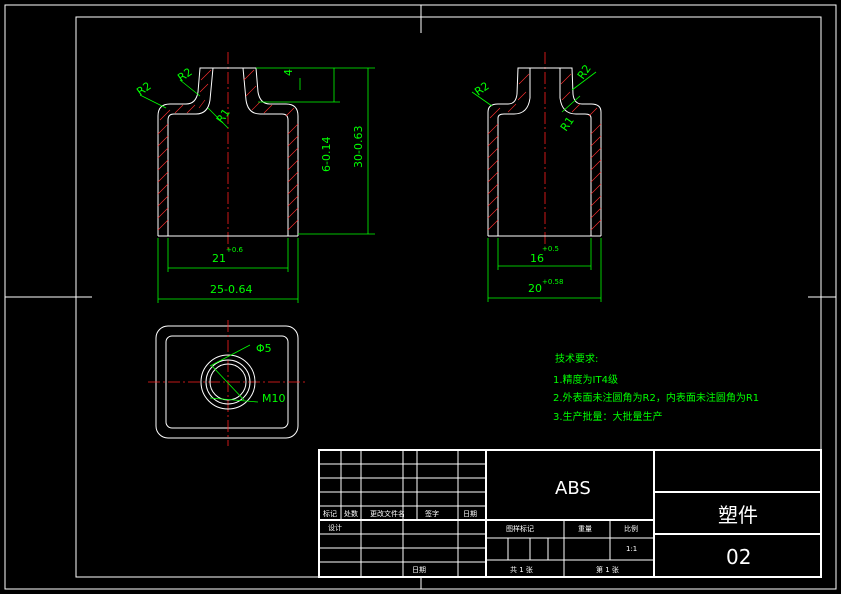  Describe the element at coordinates (330, 513) in the screenshot. I see `rev-header-0: 标记` at that location.